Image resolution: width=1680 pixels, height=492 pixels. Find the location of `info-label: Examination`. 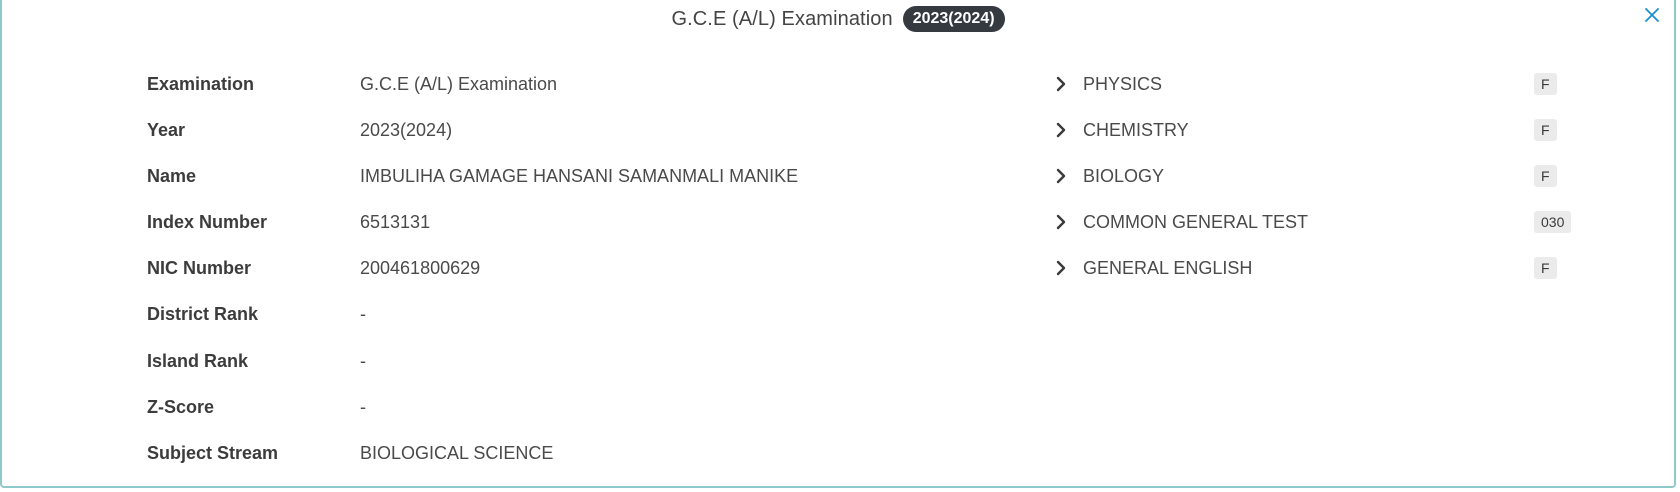

info-label: Examination is located at coordinates (201, 83).